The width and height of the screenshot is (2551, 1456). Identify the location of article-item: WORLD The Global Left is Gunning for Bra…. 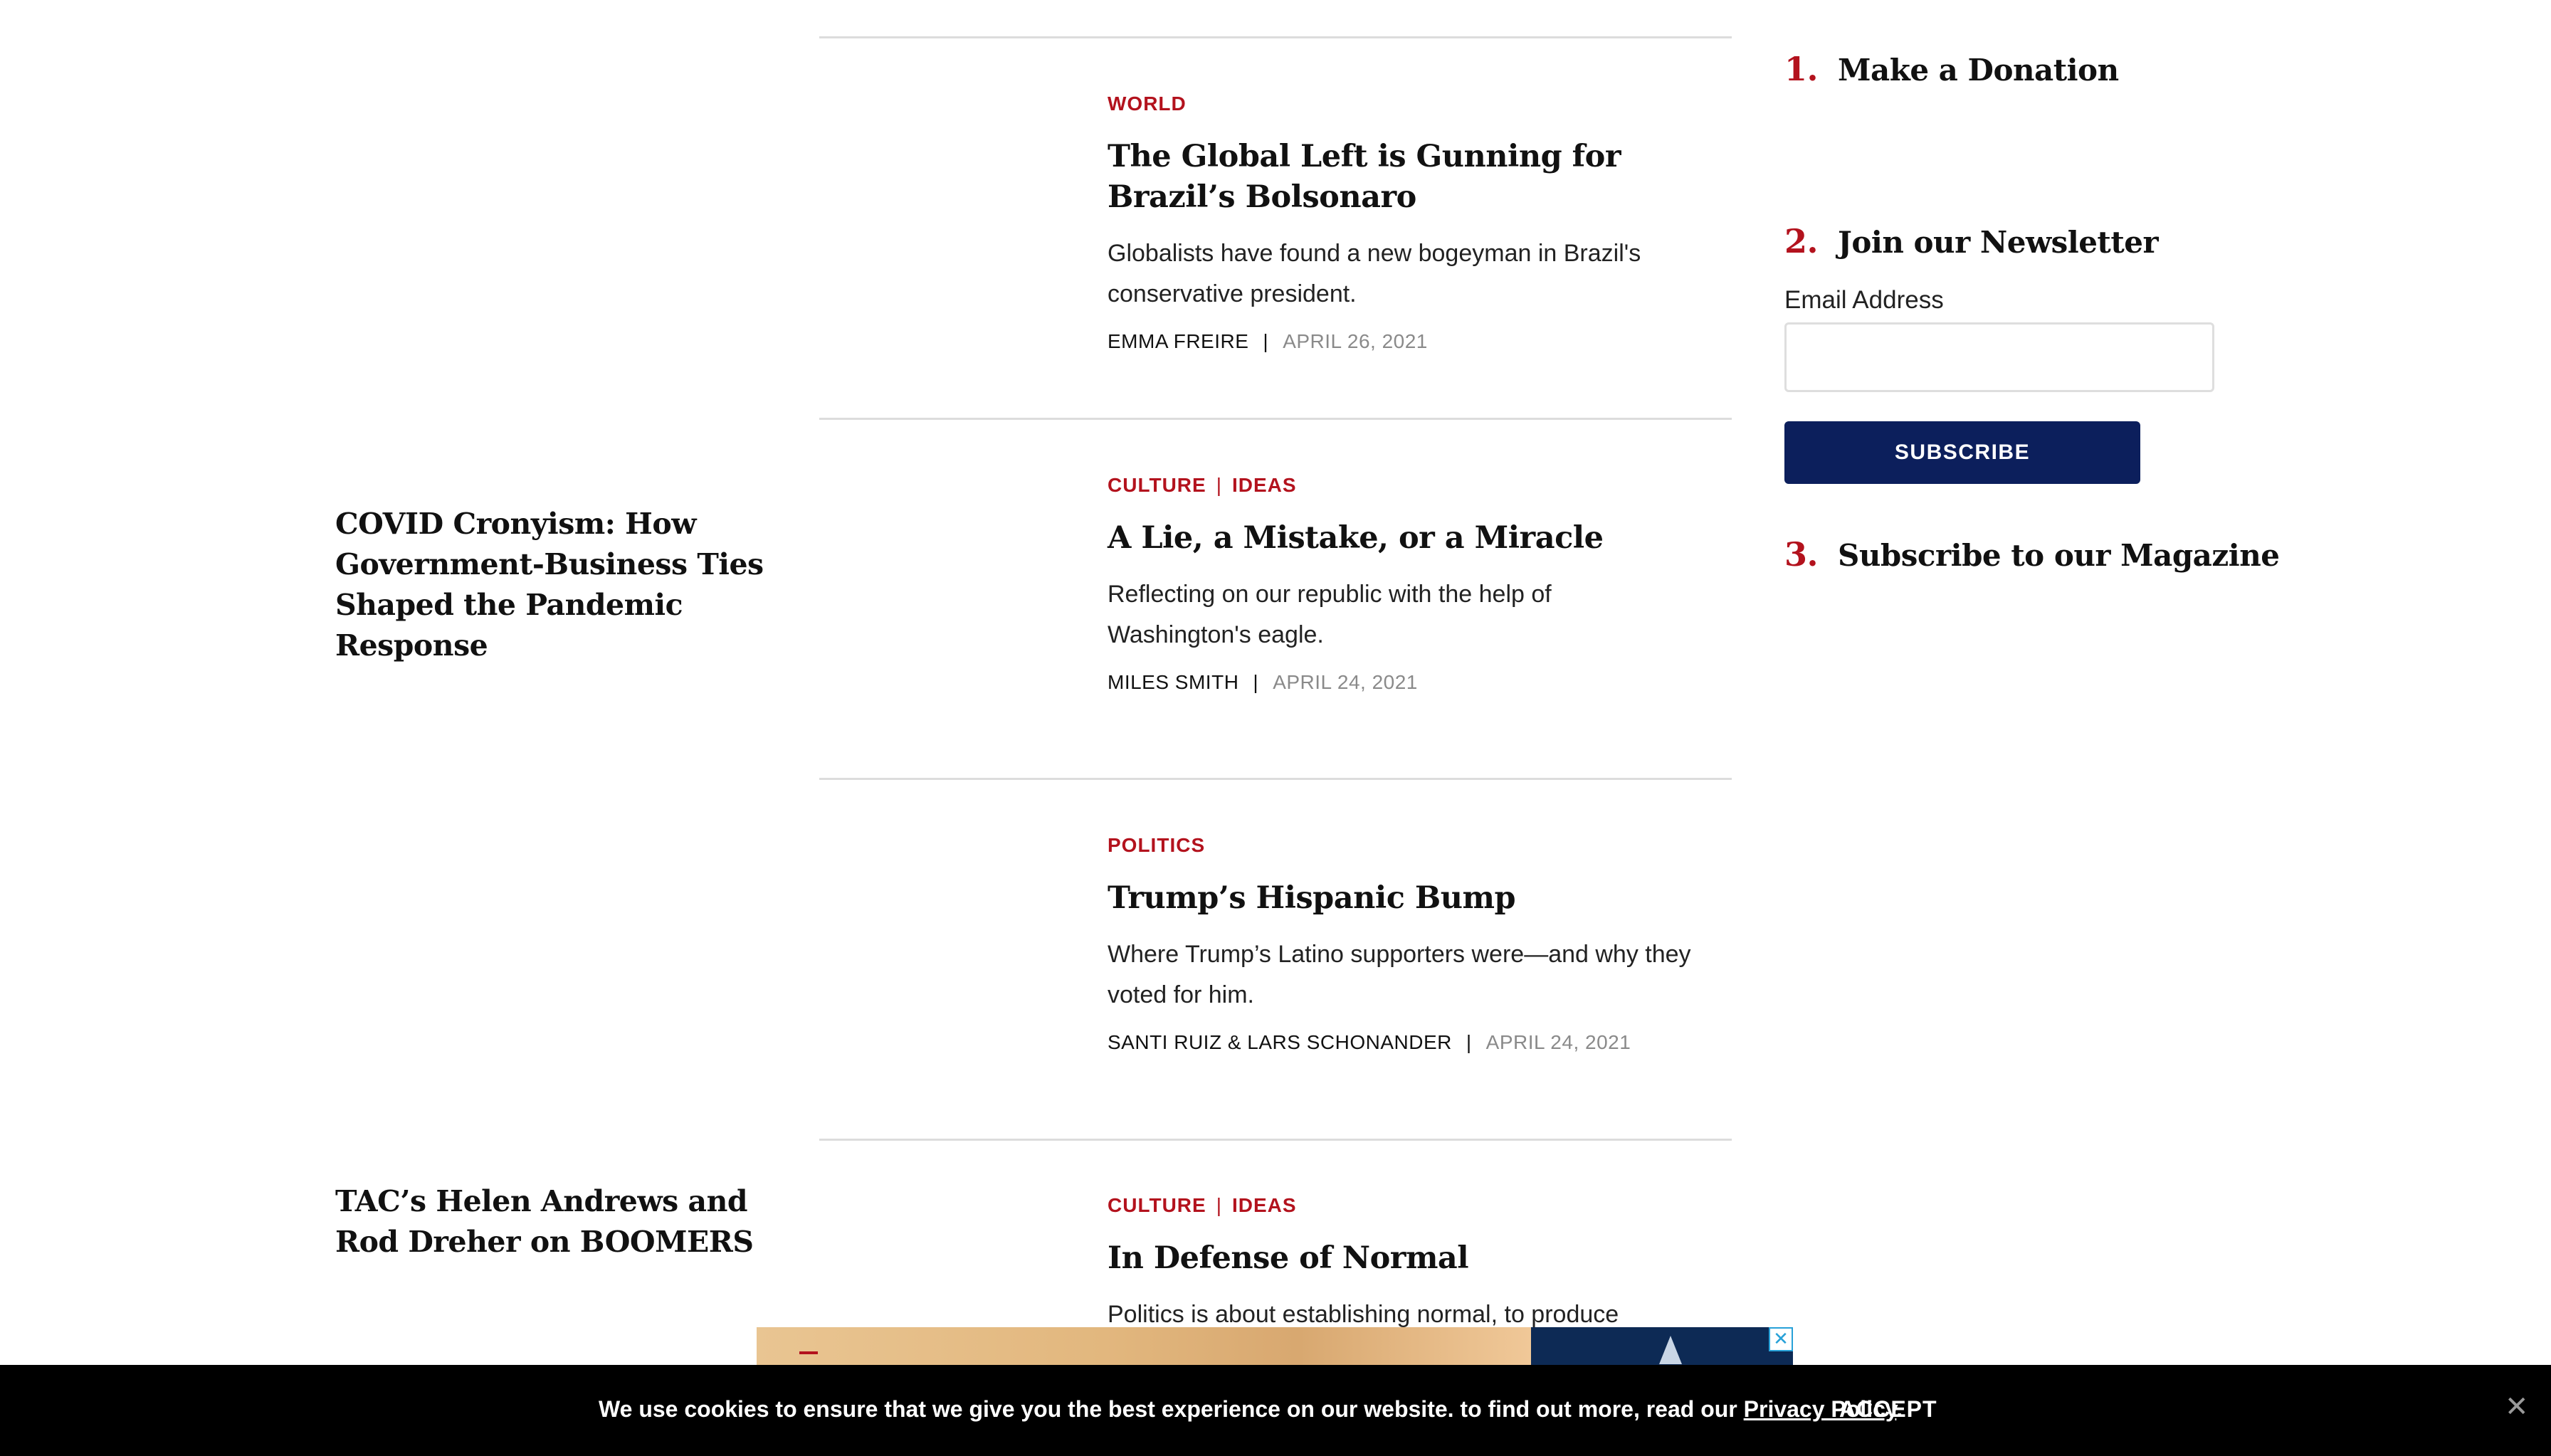
(1400, 223).